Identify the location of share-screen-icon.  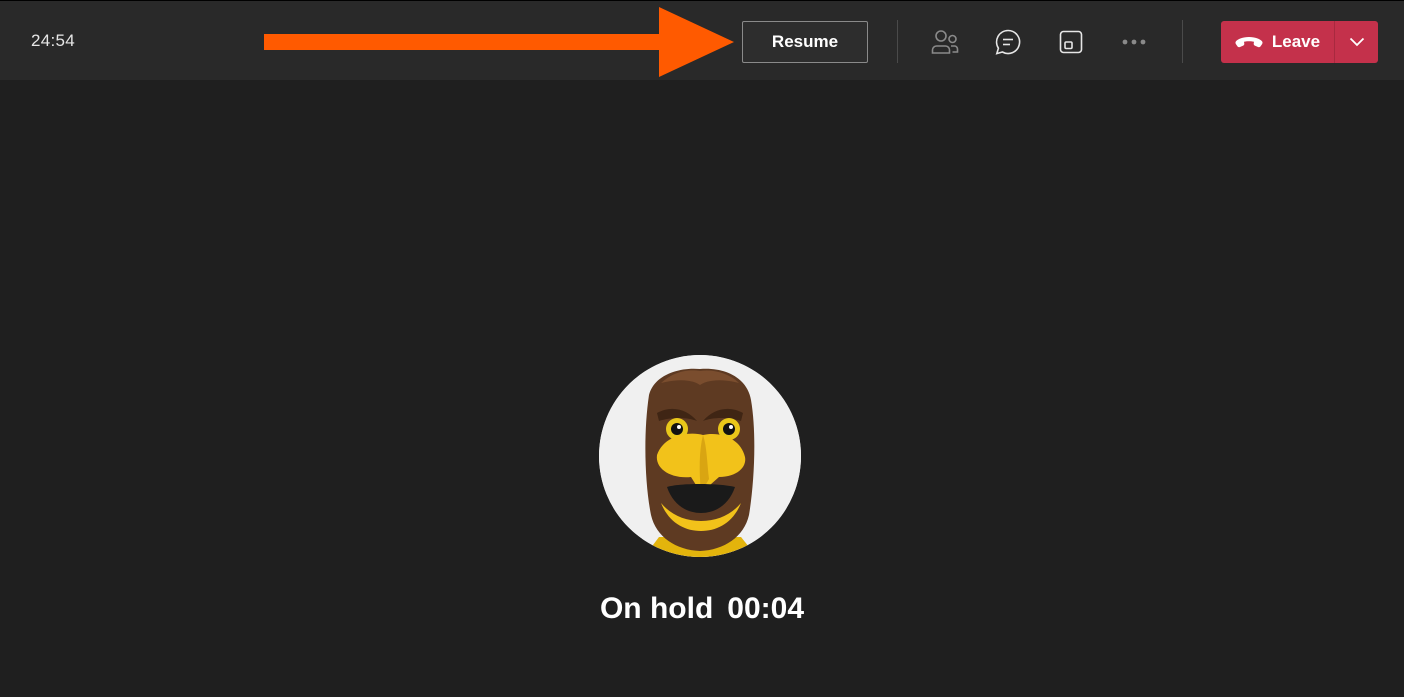
(1071, 42).